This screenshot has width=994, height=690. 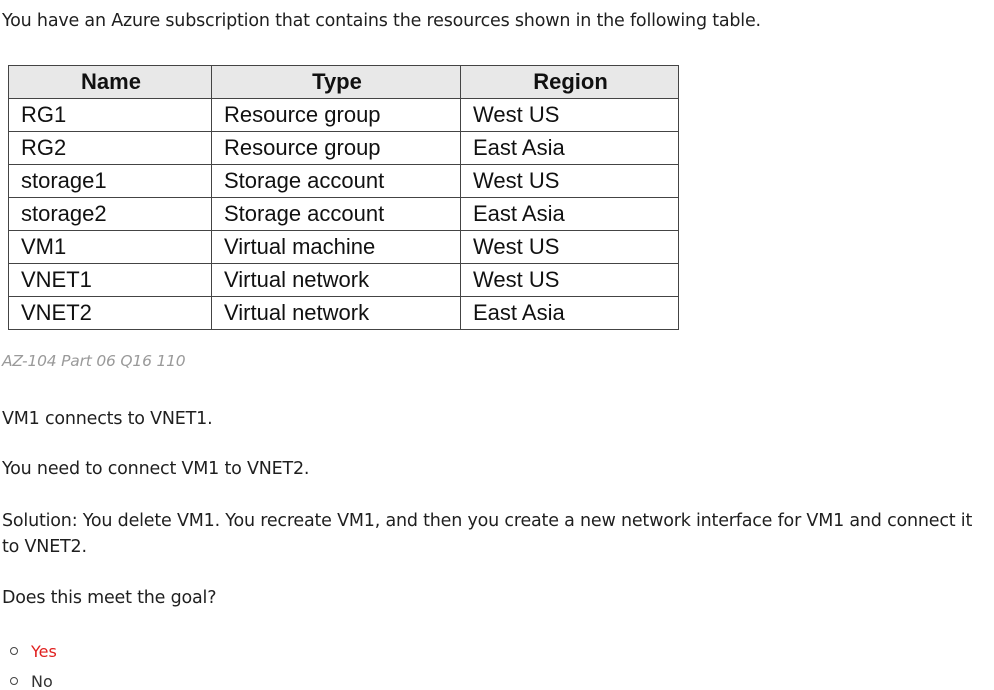 I want to click on cell-name: VNET2, so click(x=110, y=313).